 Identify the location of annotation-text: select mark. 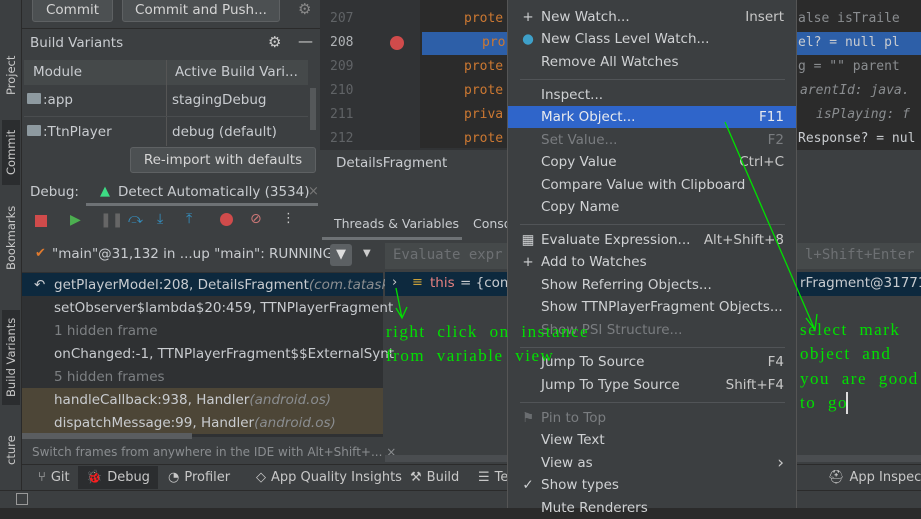
(850, 329).